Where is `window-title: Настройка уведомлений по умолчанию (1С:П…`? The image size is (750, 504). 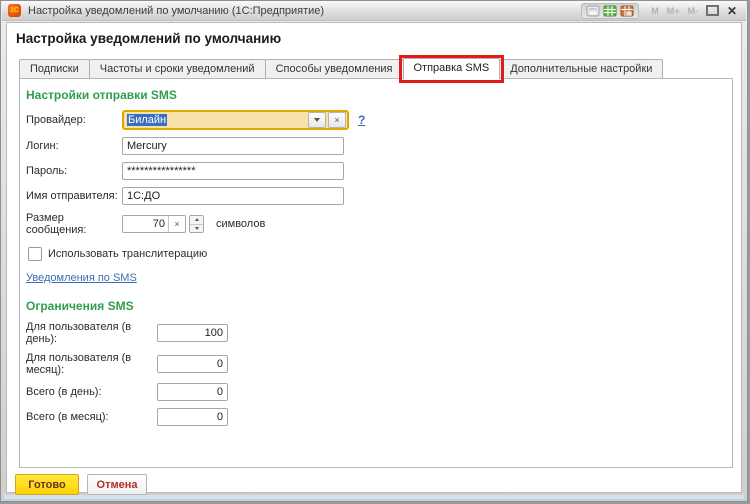 window-title: Настройка уведомлений по умолчанию (1С:П… is located at coordinates (176, 10).